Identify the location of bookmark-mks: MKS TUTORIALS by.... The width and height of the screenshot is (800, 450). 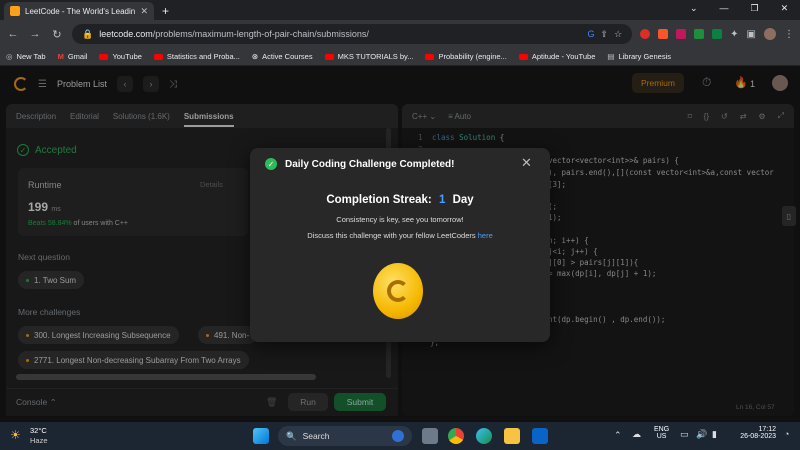
(368, 56).